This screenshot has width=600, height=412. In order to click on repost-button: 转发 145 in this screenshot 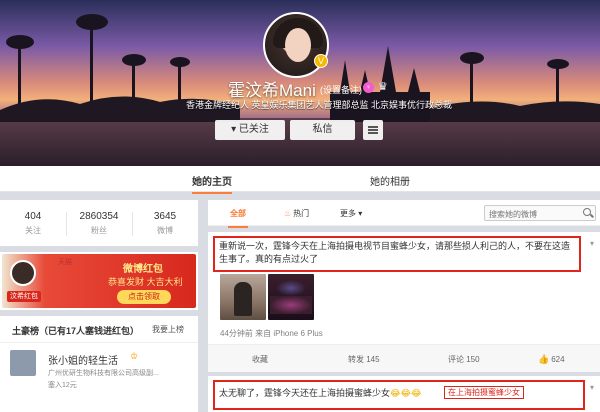, I will do `click(364, 359)`.